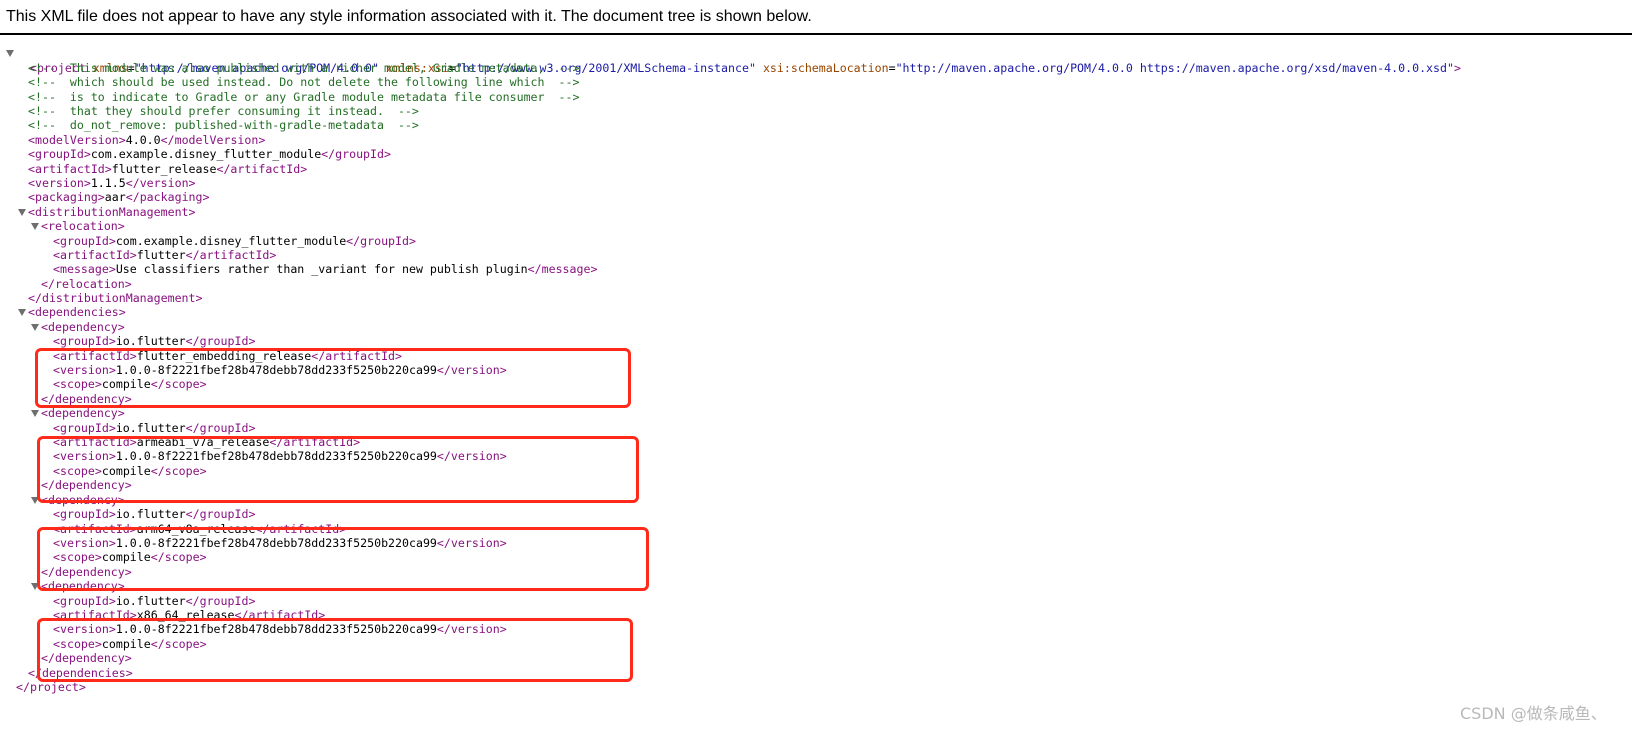  I want to click on xml-close-tag: </version>, so click(160, 183).